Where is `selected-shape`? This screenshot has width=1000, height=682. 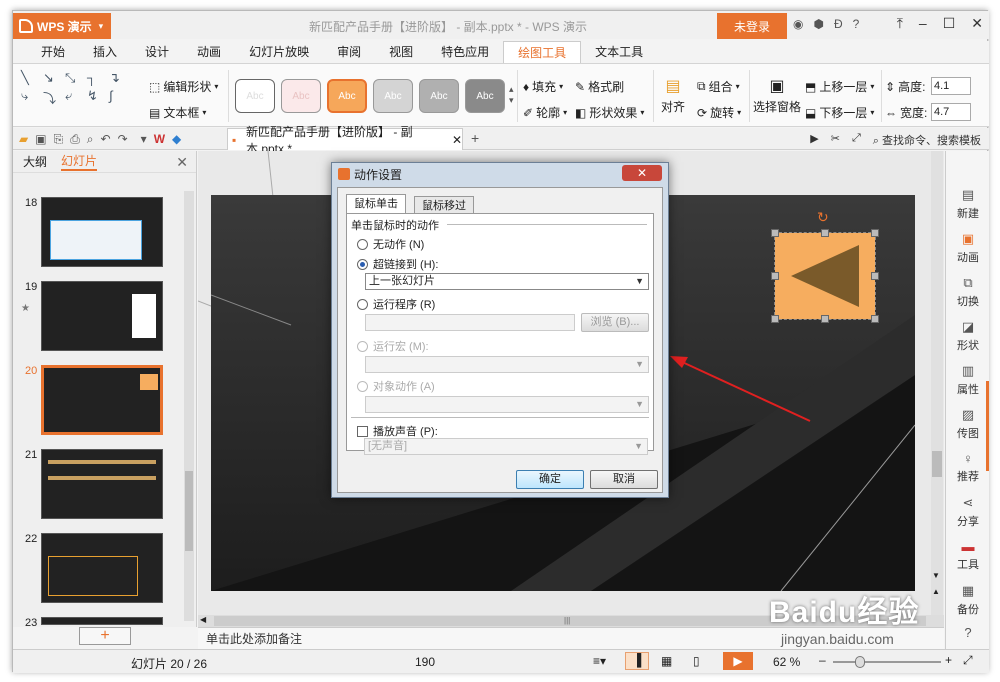
selected-shape is located at coordinates (825, 276).